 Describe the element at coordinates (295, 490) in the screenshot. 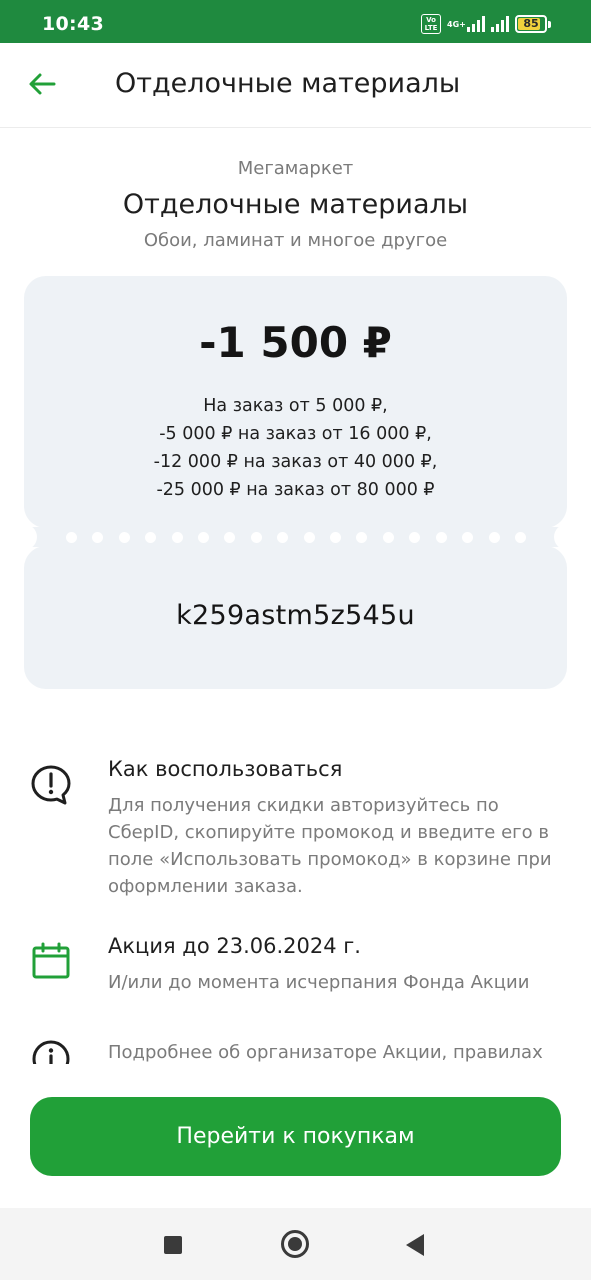

I see `condition-line: -25 000 ₽ на заказ от 80 000 ₽` at that location.